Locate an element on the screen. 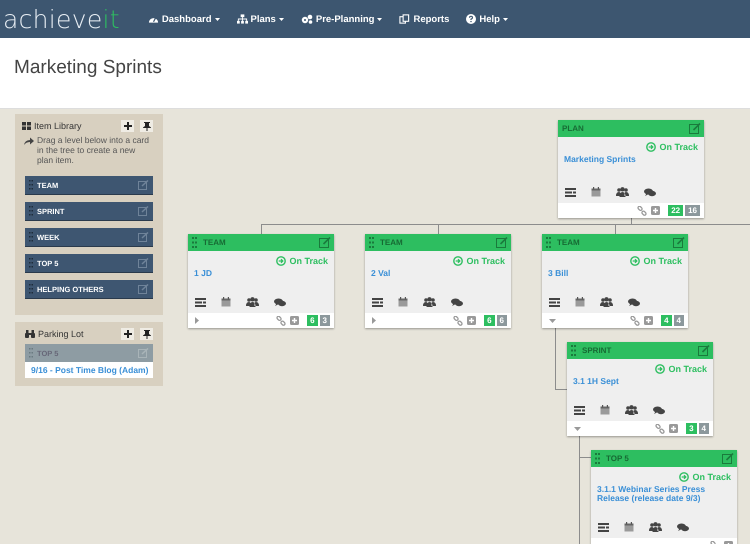  card-title-link: 1 JD is located at coordinates (261, 273).